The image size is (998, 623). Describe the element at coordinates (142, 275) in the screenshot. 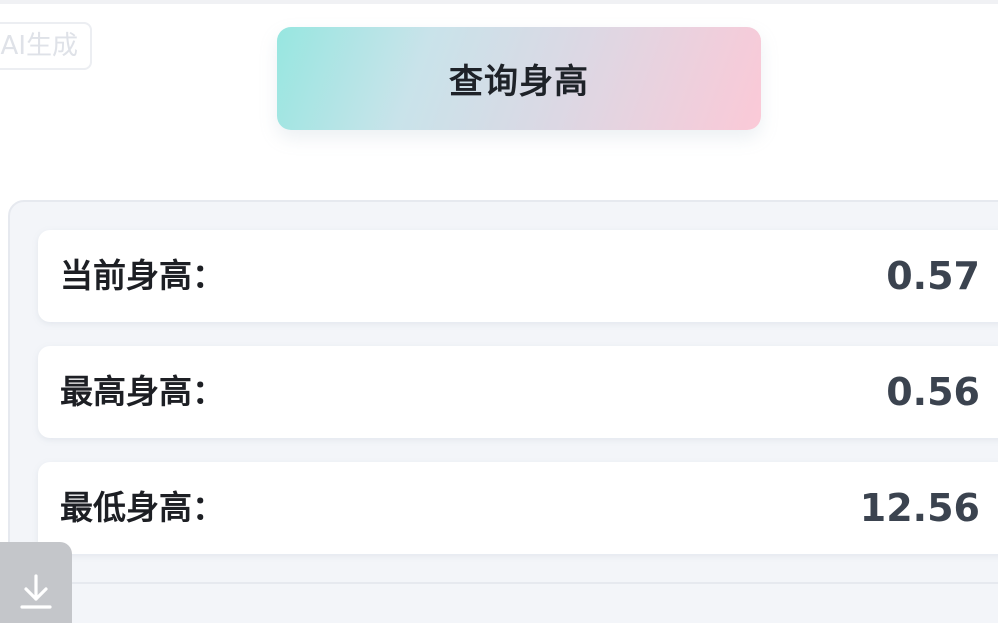

I see `current-height-label: 当前身高：` at that location.